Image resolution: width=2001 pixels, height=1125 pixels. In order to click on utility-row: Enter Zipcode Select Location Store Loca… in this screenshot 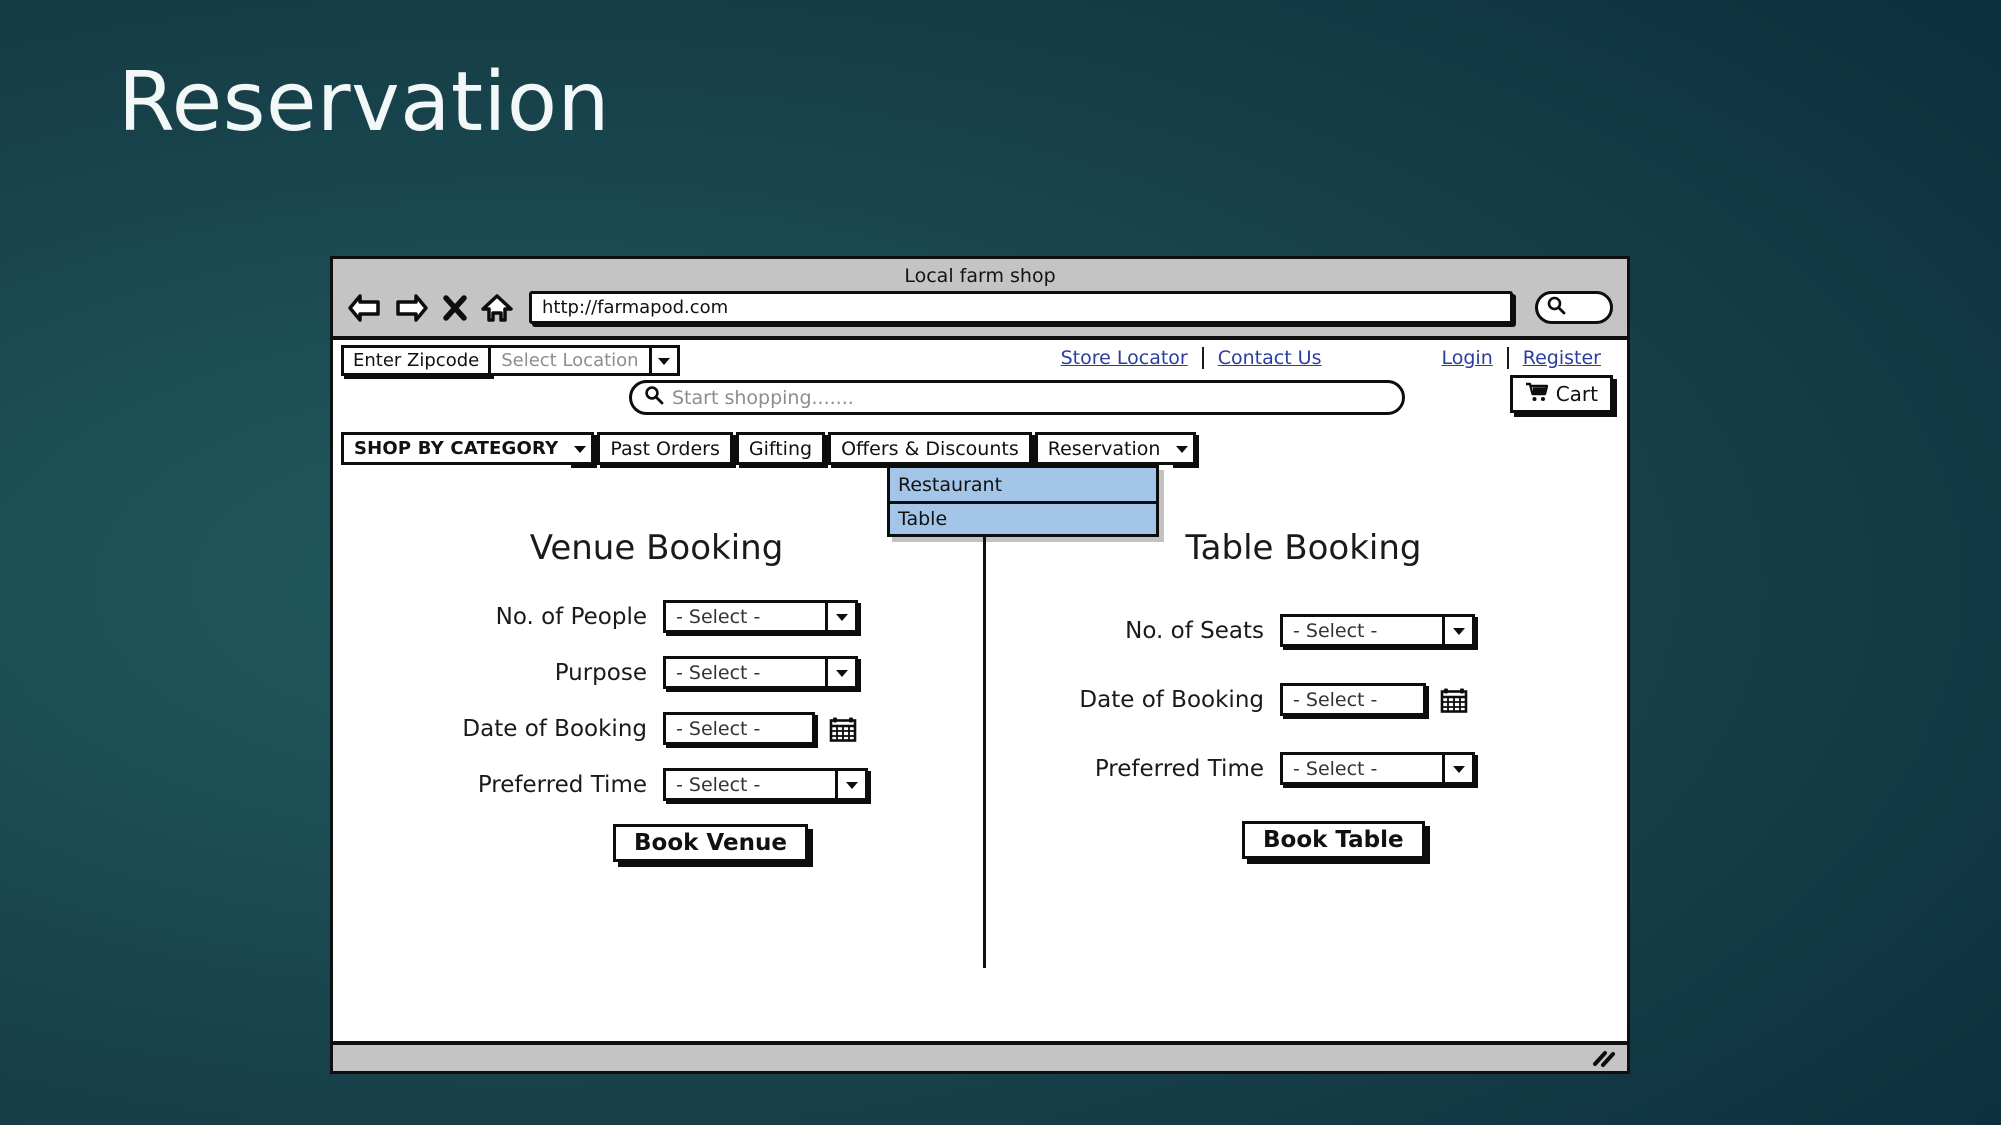, I will do `click(980, 359)`.